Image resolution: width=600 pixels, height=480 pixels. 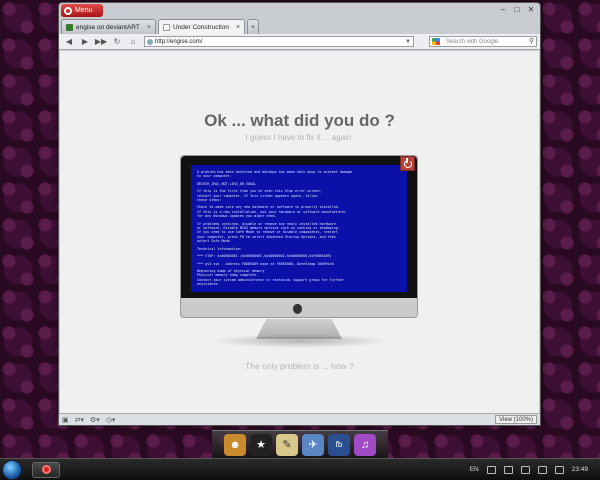 I want to click on plus-icon: +, so click(x=253, y=27).